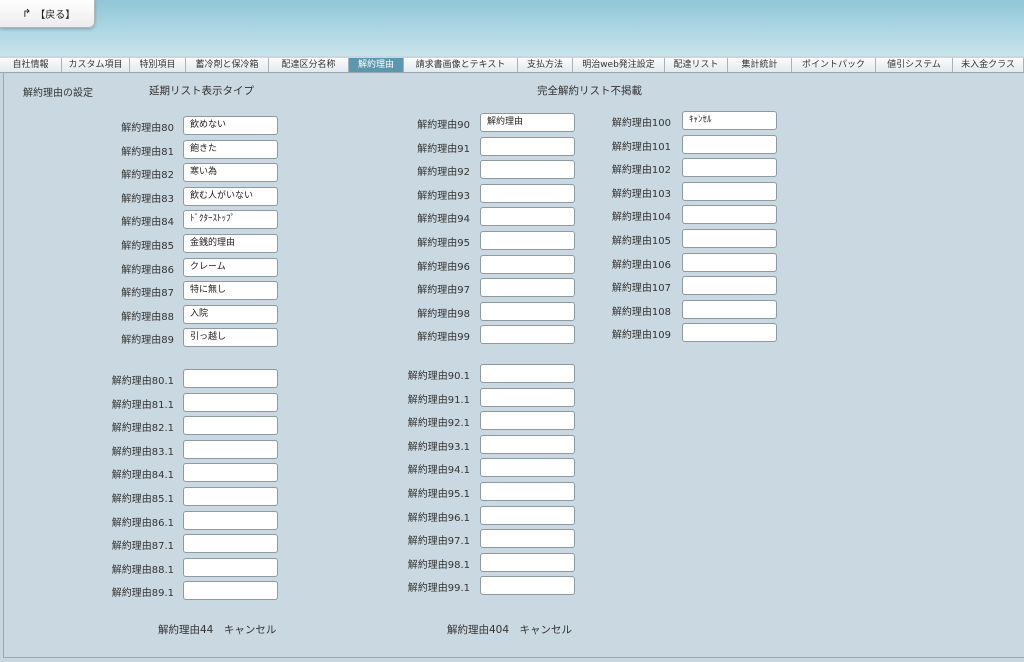 Image resolution: width=1024 pixels, height=662 pixels. What do you see at coordinates (729, 120) in the screenshot?
I see `reason-input: ｷｬﾝｾﾙ` at bounding box center [729, 120].